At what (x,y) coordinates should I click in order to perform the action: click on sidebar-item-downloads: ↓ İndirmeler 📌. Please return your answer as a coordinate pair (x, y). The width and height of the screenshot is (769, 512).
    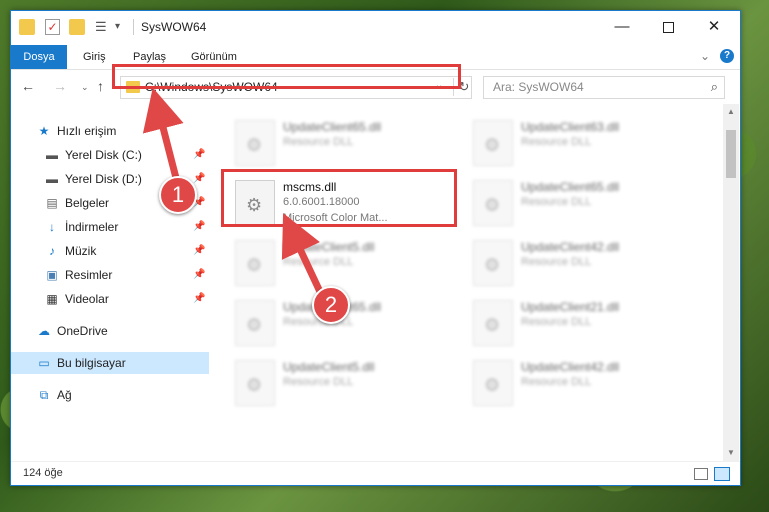
    Looking at the image, I should click on (110, 227).